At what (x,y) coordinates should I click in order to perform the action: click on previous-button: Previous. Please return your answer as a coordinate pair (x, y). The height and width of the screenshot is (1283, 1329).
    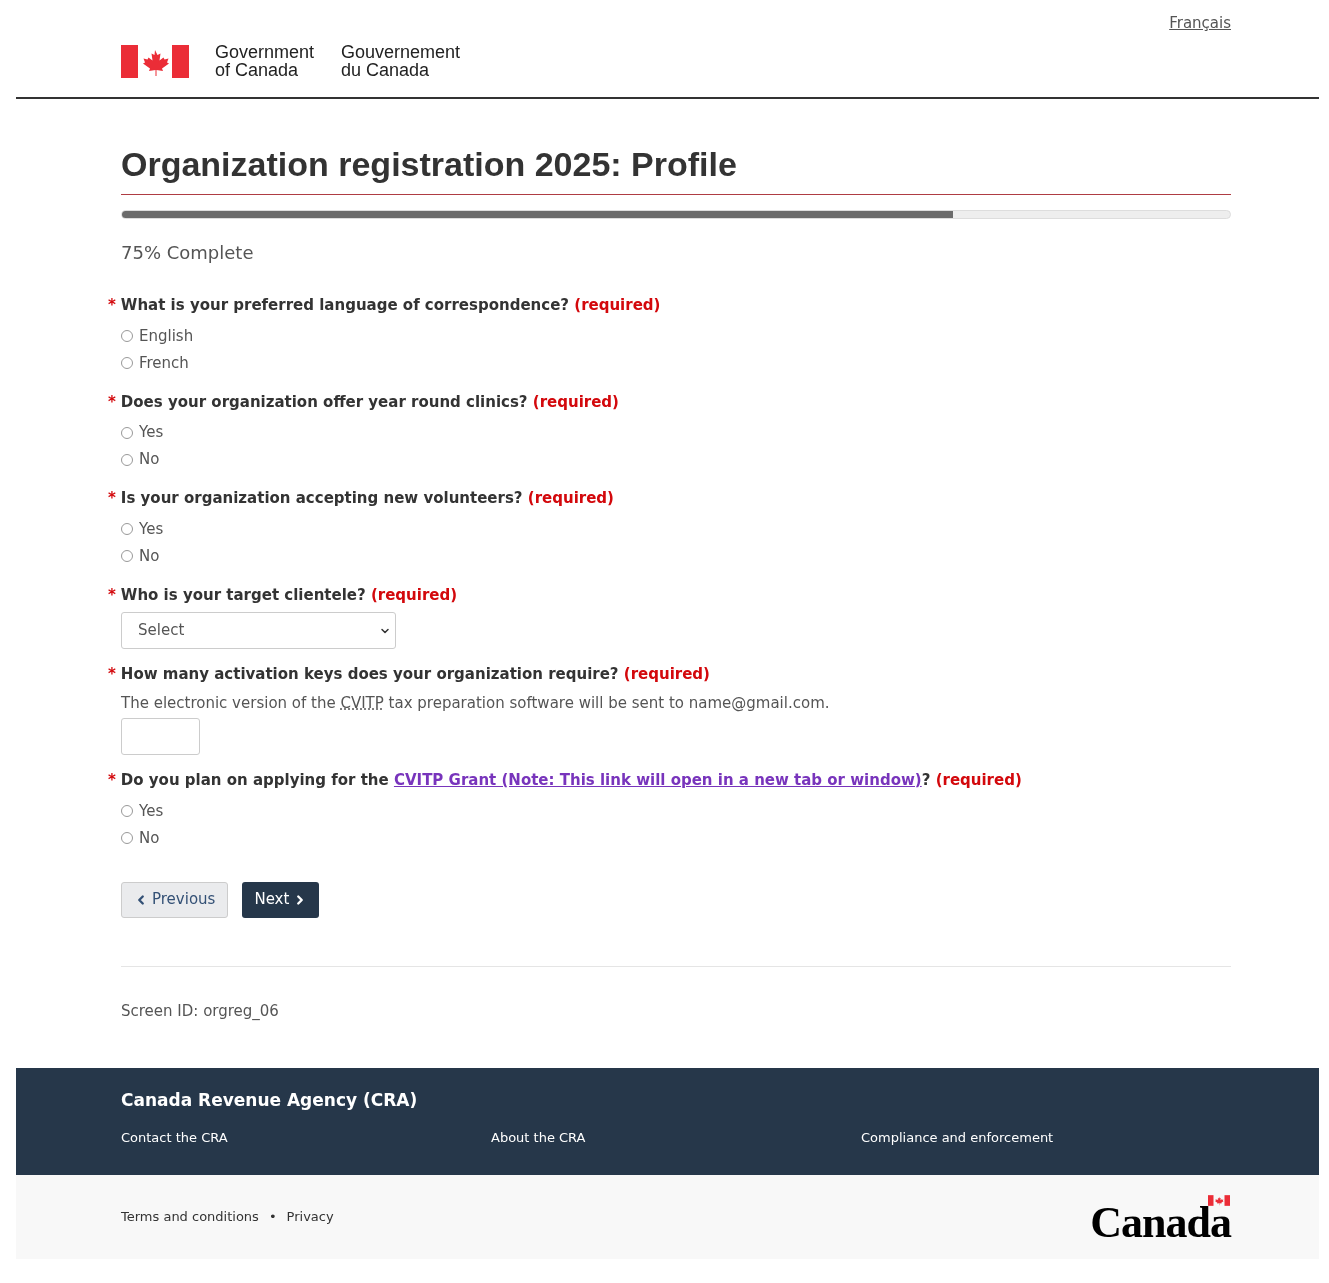
    Looking at the image, I should click on (175, 899).